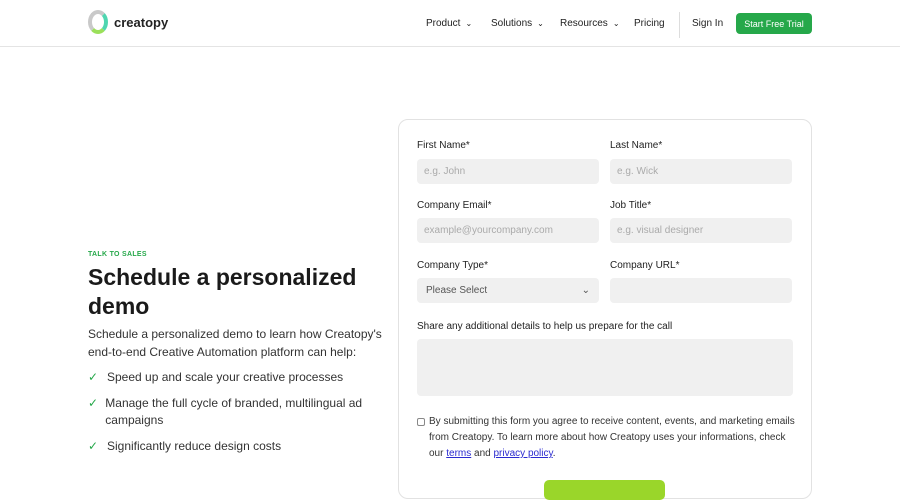 The height and width of the screenshot is (500, 900). Describe the element at coordinates (458, 453) in the screenshot. I see `terms-link: terms` at that location.